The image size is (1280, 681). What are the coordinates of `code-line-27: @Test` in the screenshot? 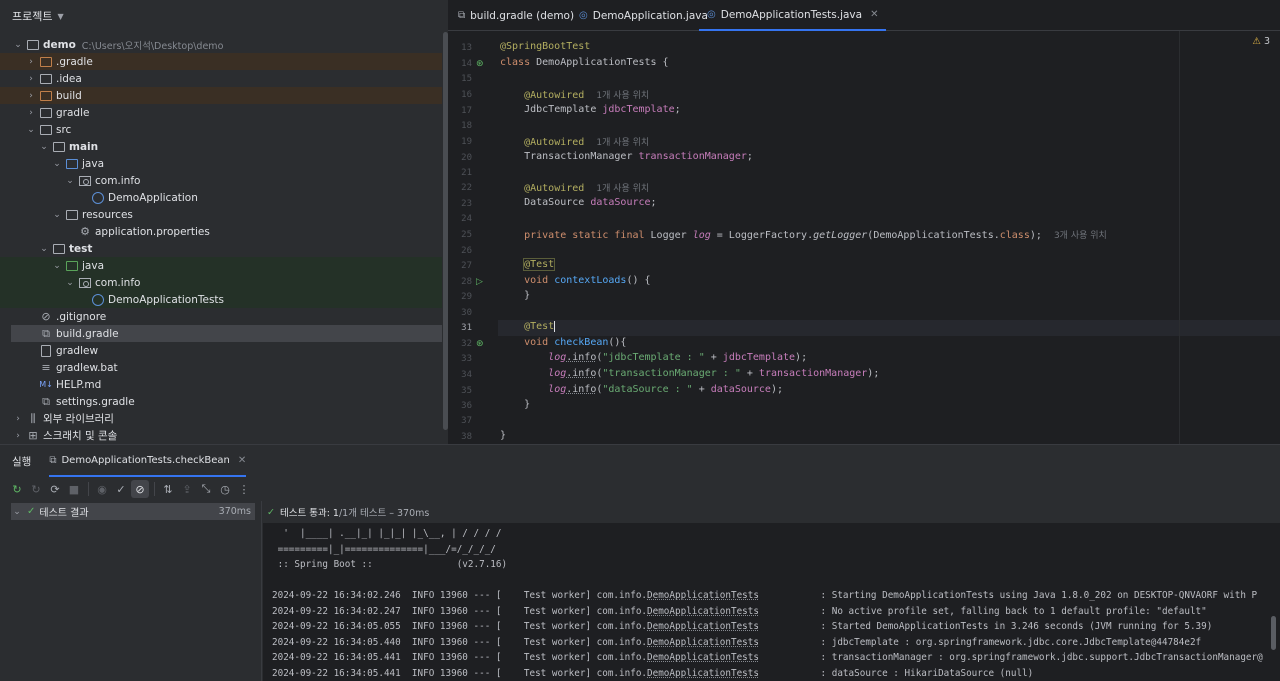 It's located at (539, 264).